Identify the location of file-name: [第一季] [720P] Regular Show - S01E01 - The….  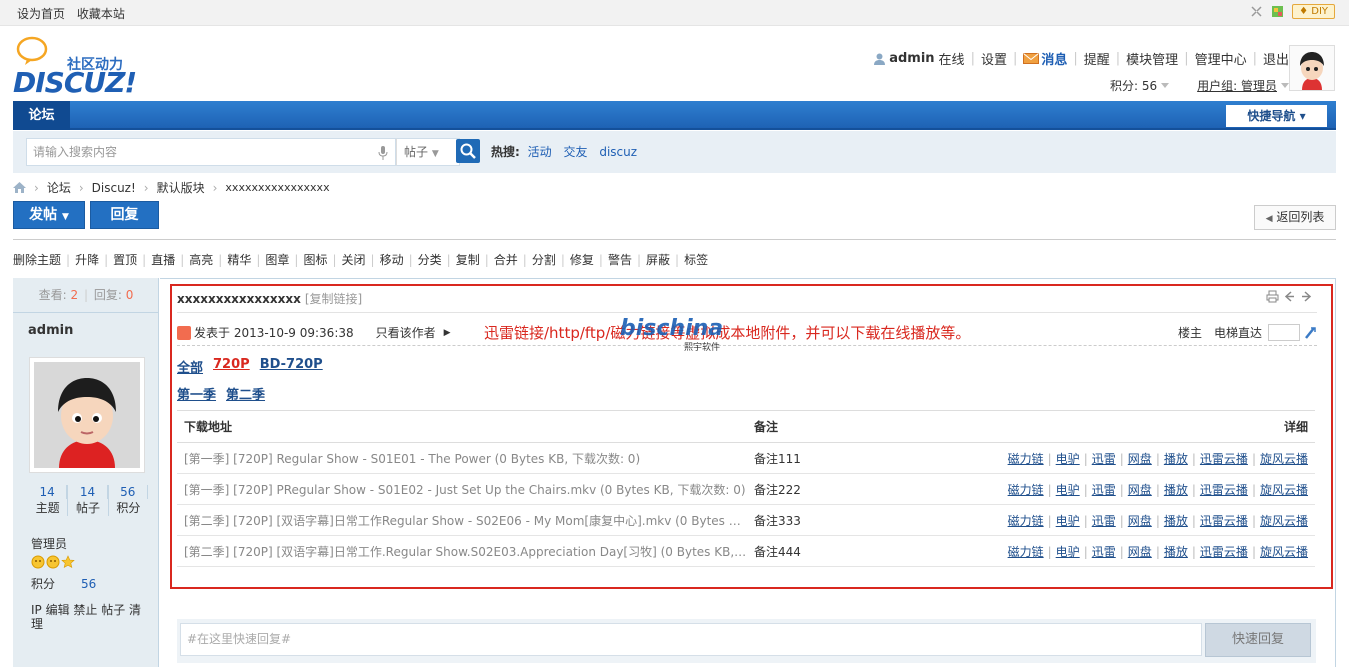
(462, 458).